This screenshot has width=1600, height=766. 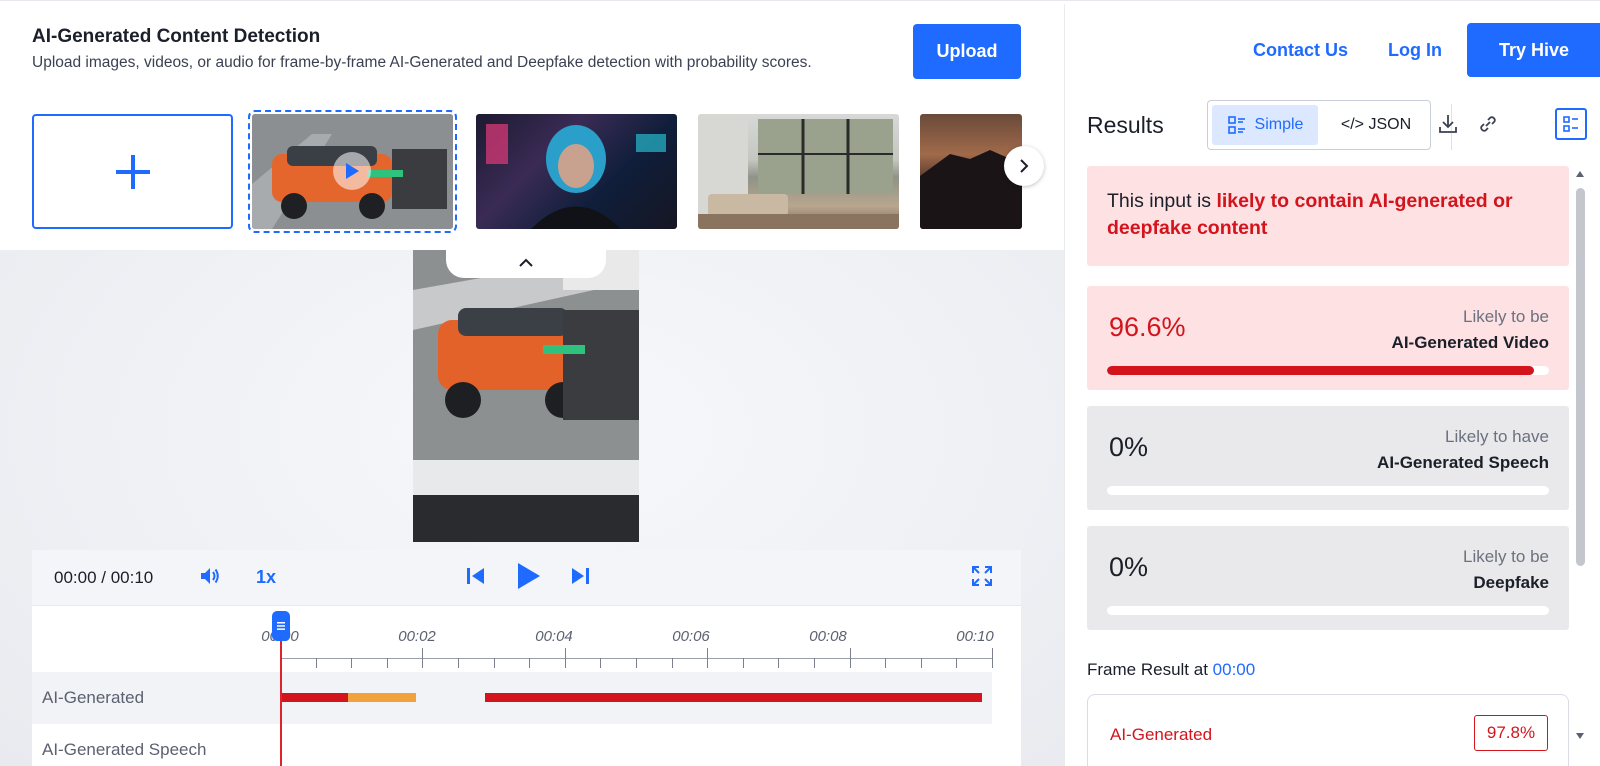 What do you see at coordinates (1279, 124) in the screenshot?
I see `view-simple-label: Simple` at bounding box center [1279, 124].